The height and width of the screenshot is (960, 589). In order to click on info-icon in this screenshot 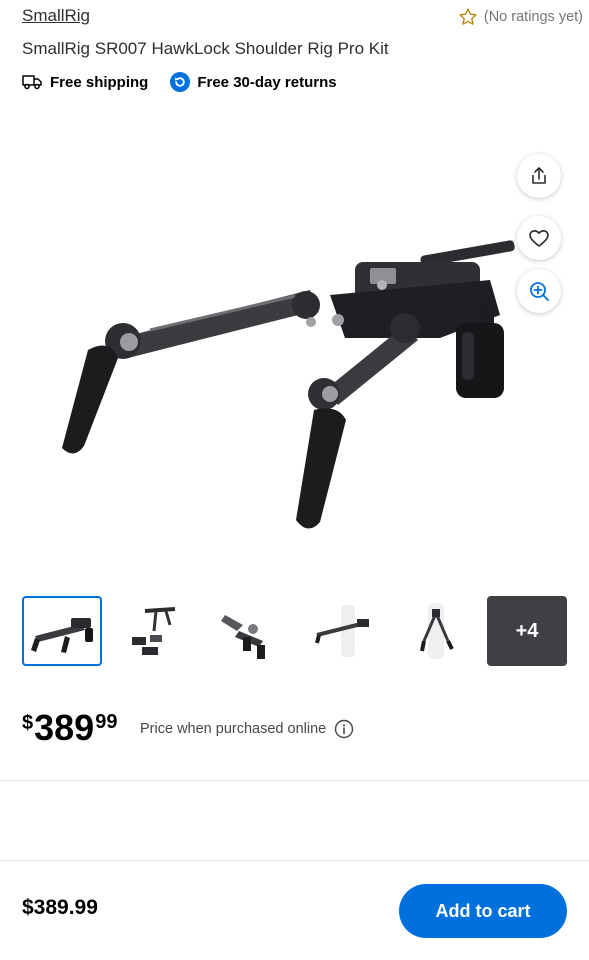, I will do `click(344, 729)`.